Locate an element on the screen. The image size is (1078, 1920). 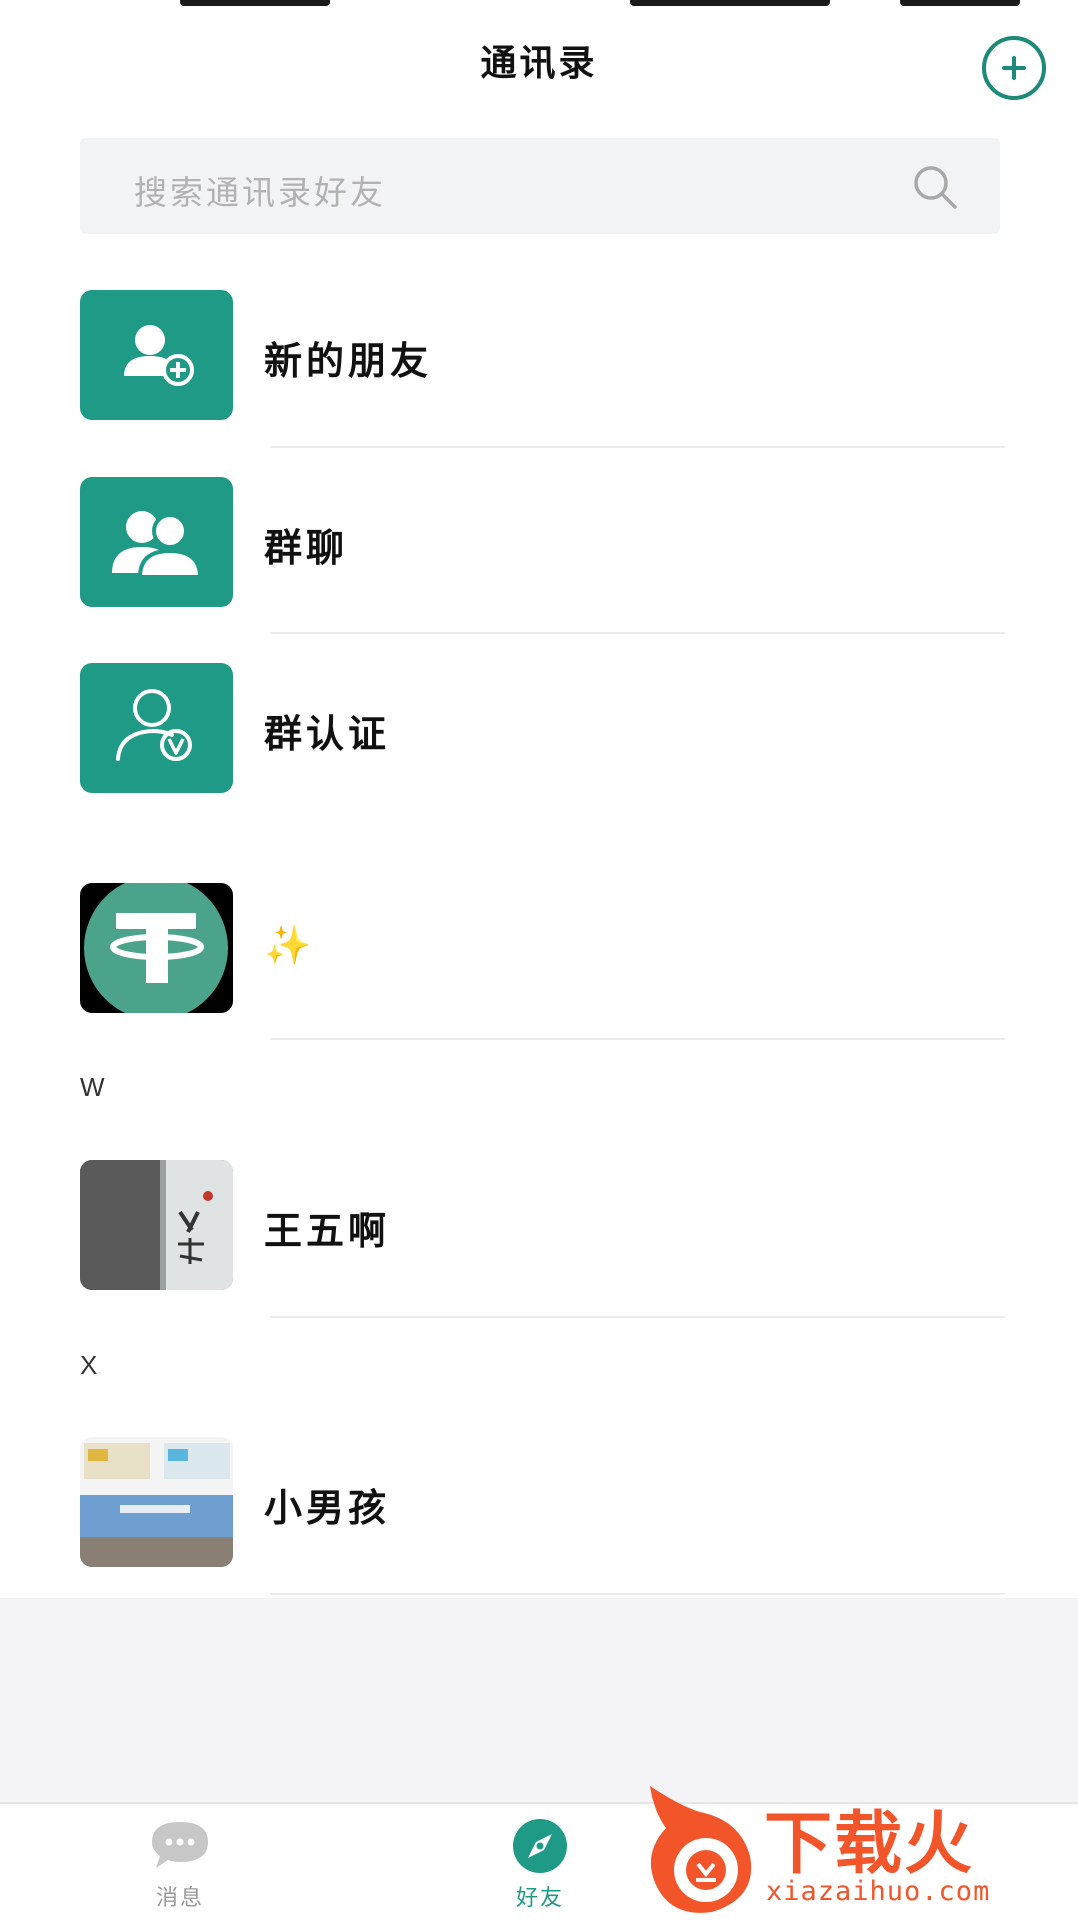
section-letter: W is located at coordinates (92, 1087).